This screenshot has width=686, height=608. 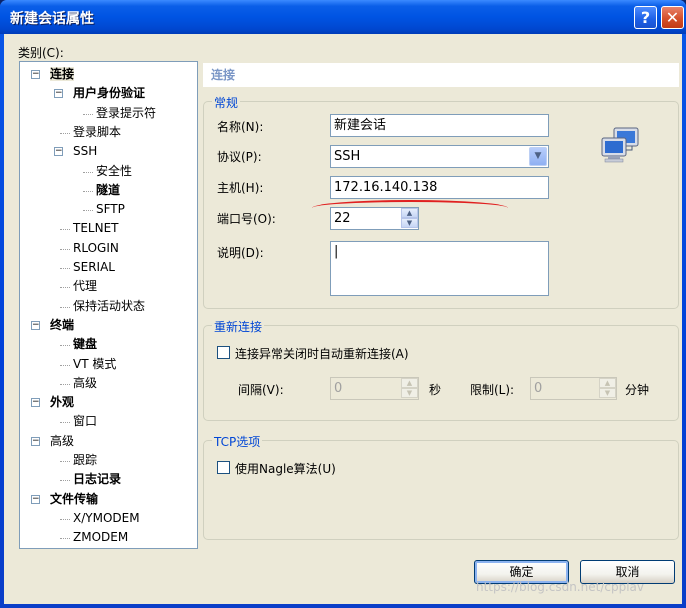 I want to click on help-button: ?, so click(x=645, y=17).